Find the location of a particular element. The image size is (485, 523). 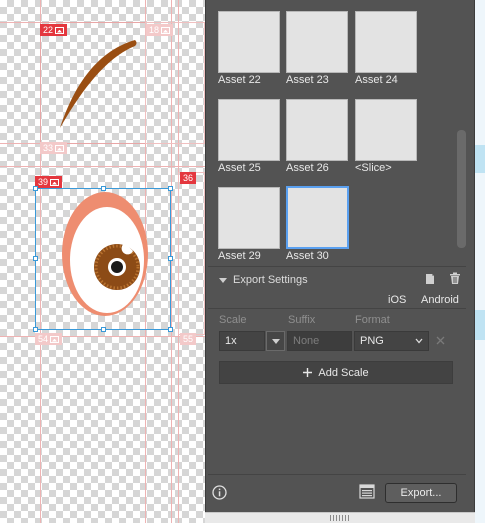

eyebrow-artwork is located at coordinates (97, 85).